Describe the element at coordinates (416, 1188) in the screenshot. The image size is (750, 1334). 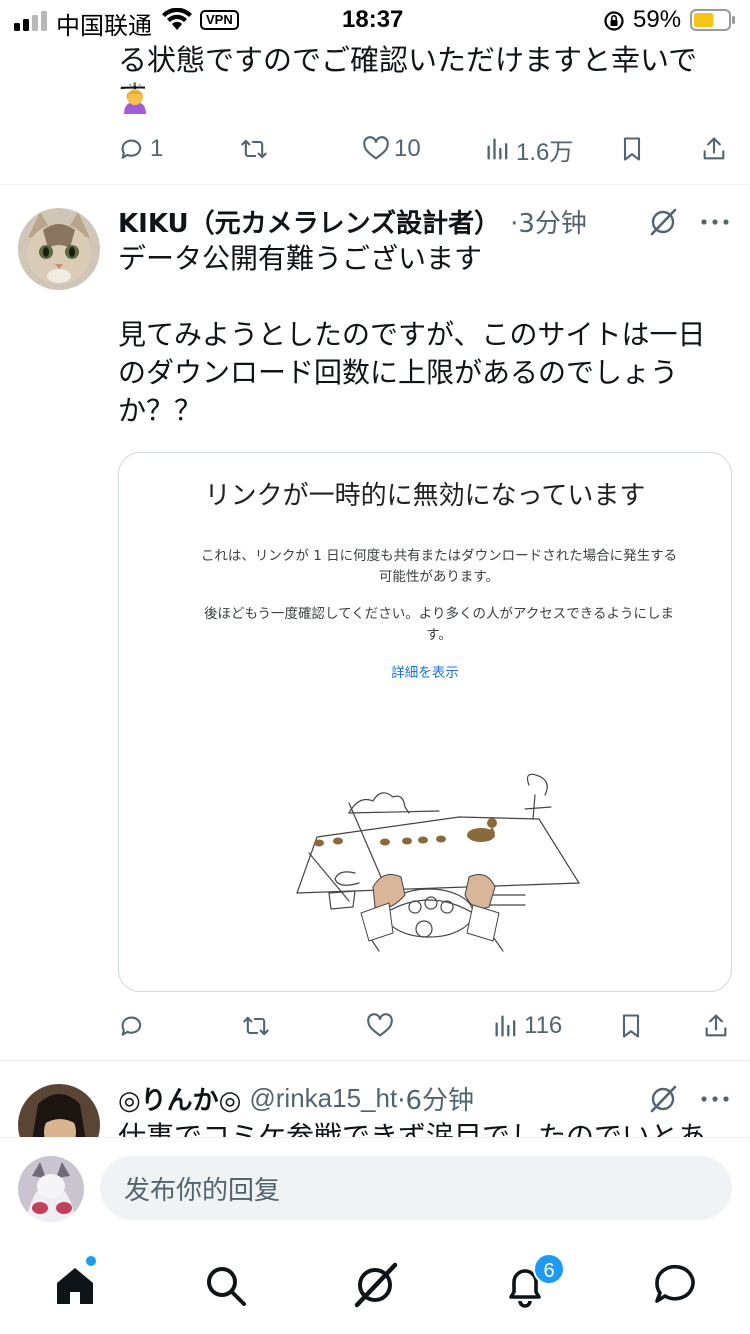
I see `reply-input: 发布你的回复` at that location.